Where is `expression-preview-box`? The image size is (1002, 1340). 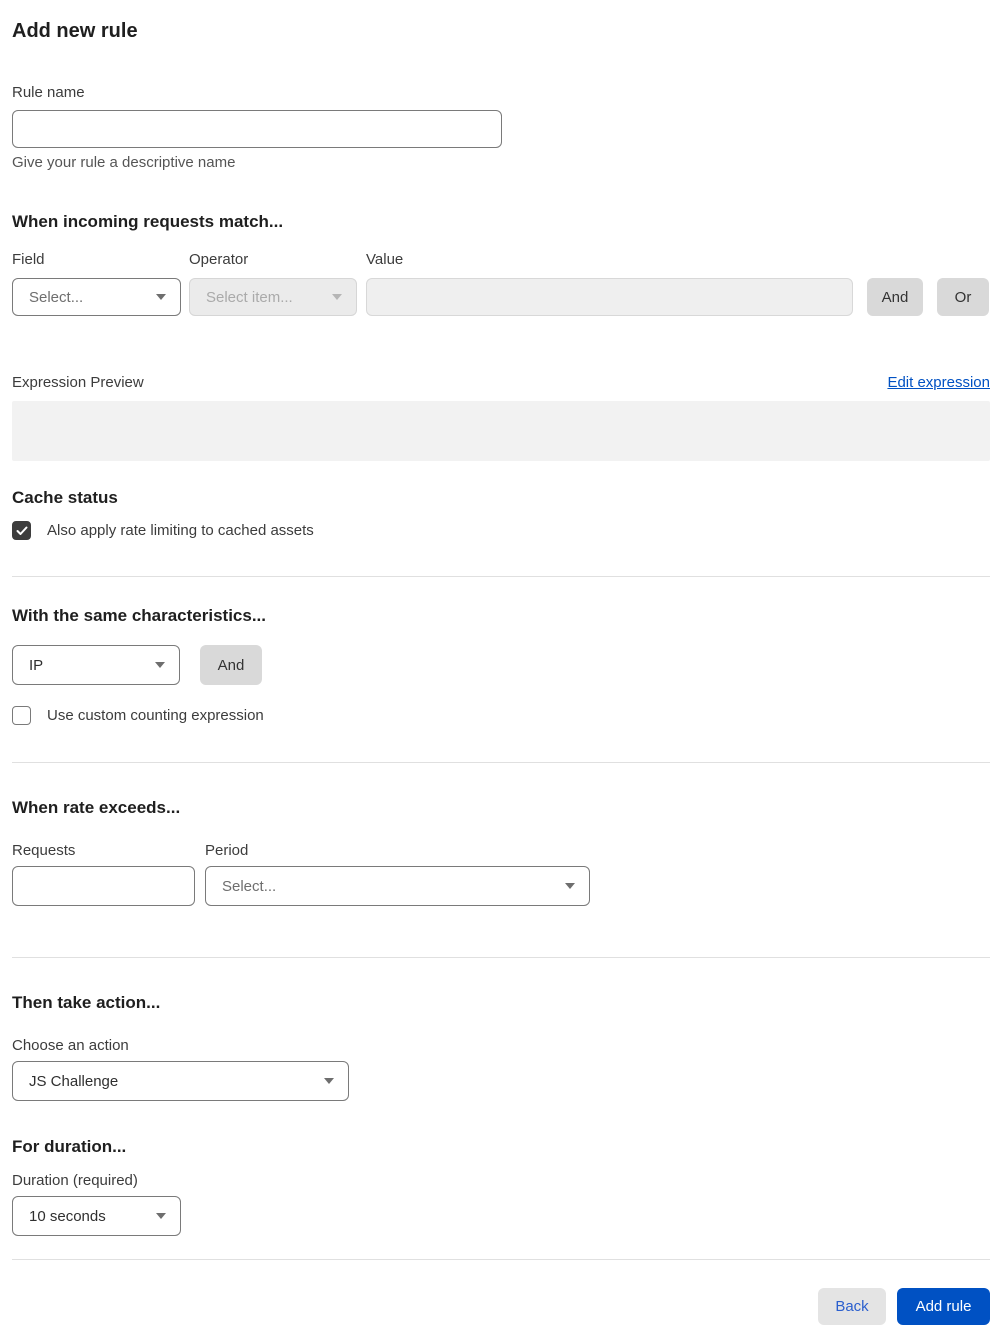 expression-preview-box is located at coordinates (501, 431).